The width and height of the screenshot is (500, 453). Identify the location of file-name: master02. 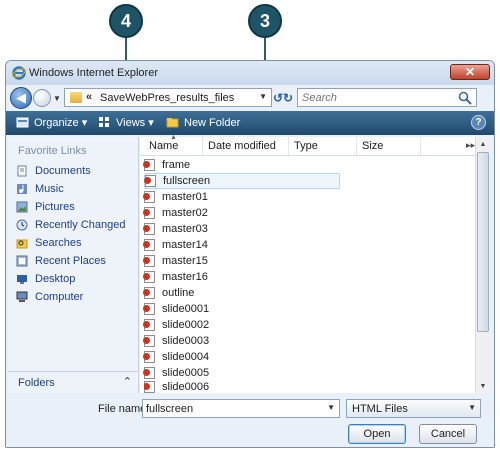
(185, 213).